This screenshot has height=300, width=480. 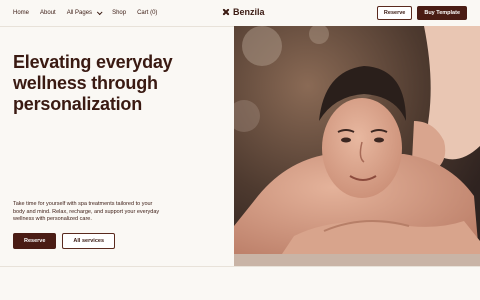 What do you see at coordinates (249, 12) in the screenshot?
I see `brand-name: Benzila` at bounding box center [249, 12].